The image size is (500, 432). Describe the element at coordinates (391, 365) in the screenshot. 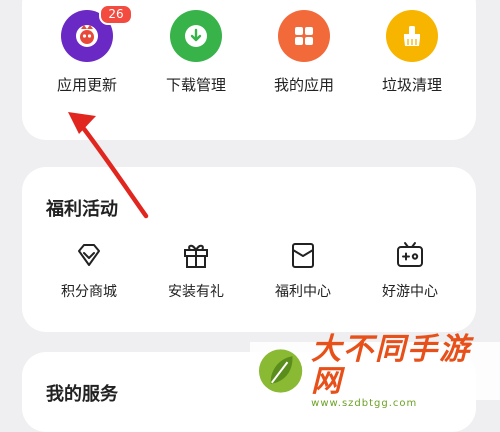

I see `watermark-title: 大不同手游网` at that location.